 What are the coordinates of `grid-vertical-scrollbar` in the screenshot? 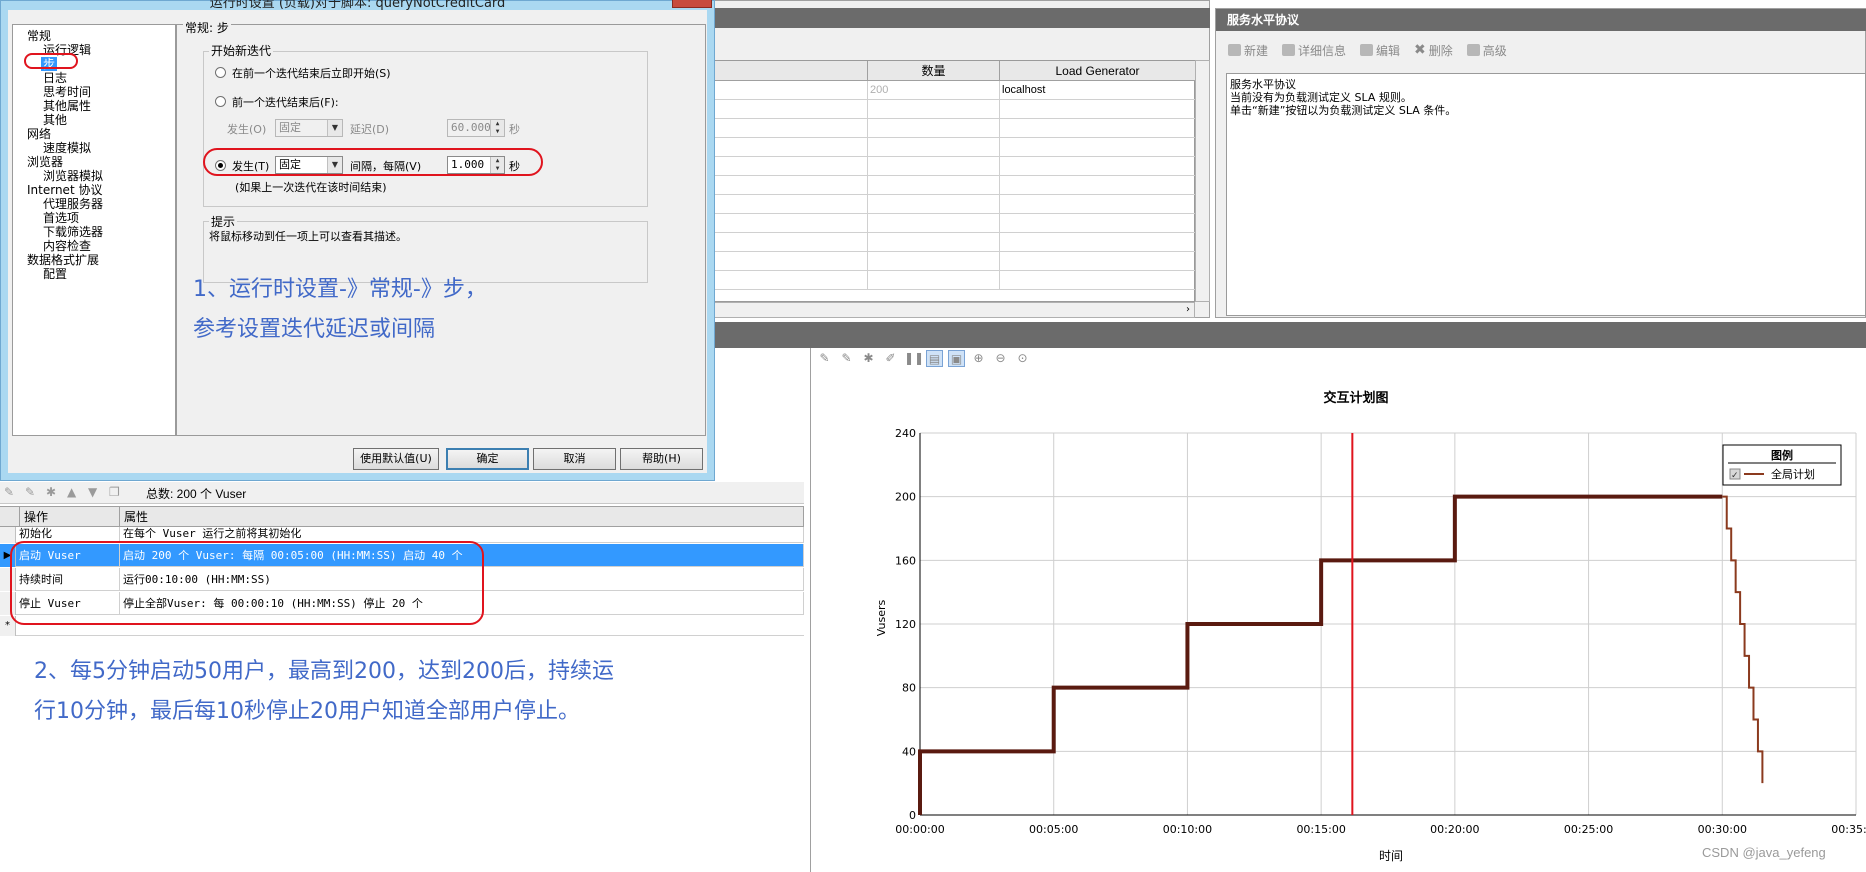 It's located at (1202, 181).